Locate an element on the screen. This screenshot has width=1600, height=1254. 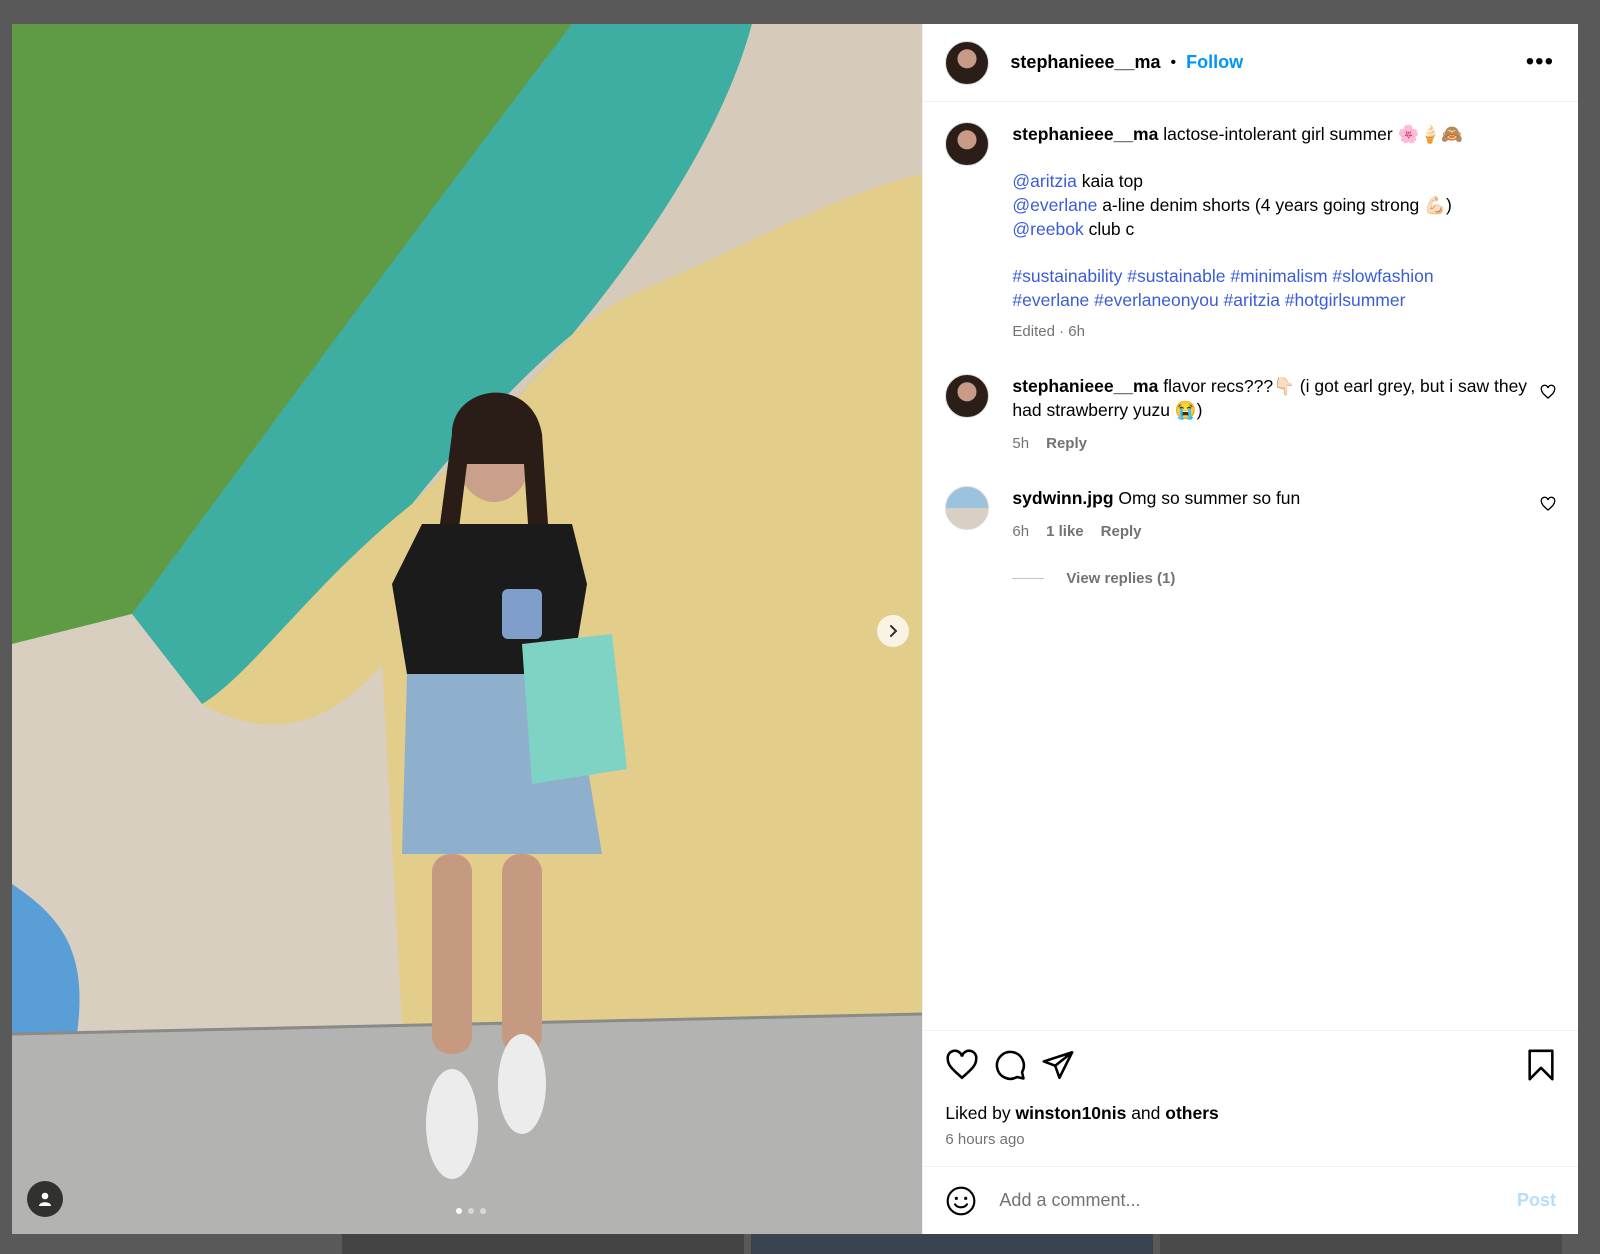
add-comment-bar: Post is located at coordinates (1250, 1200).